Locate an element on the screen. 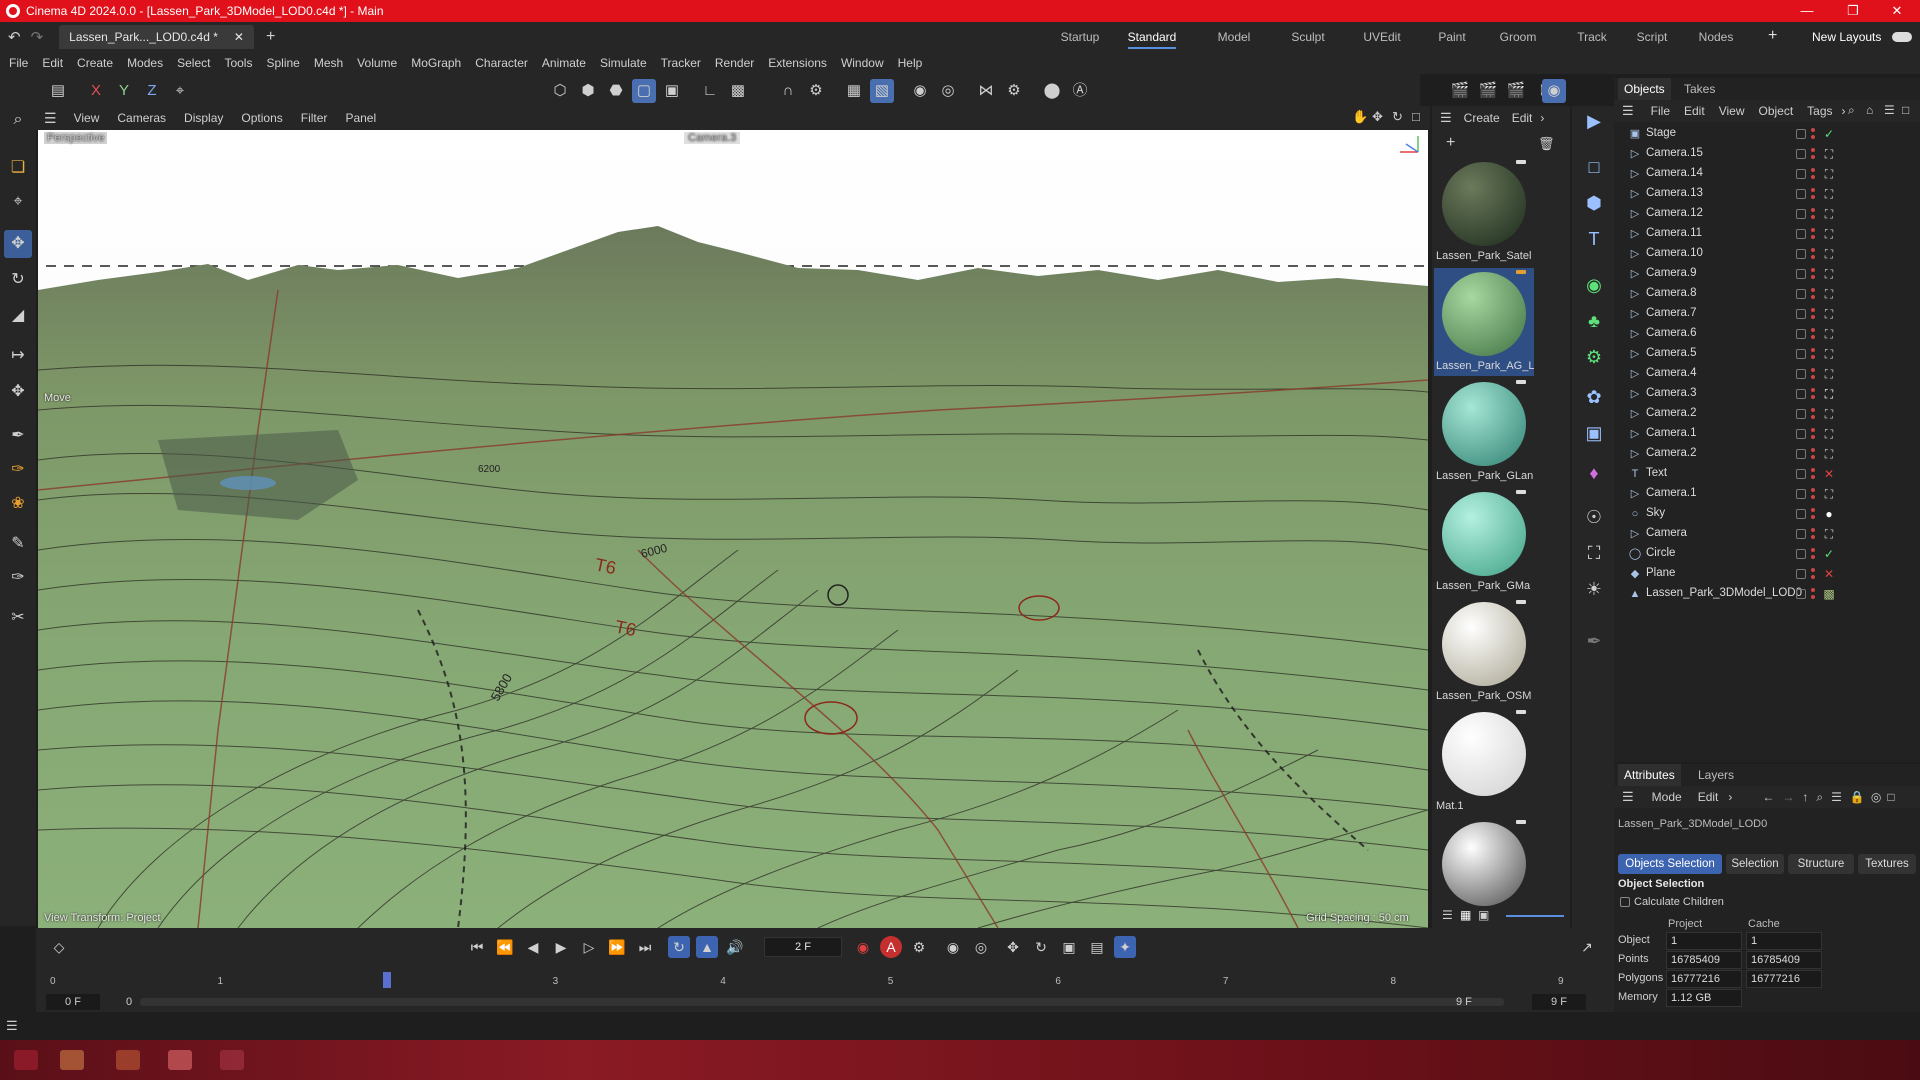 This screenshot has width=1920, height=1080. coordinate-system-icon: ⌖ is located at coordinates (180, 91).